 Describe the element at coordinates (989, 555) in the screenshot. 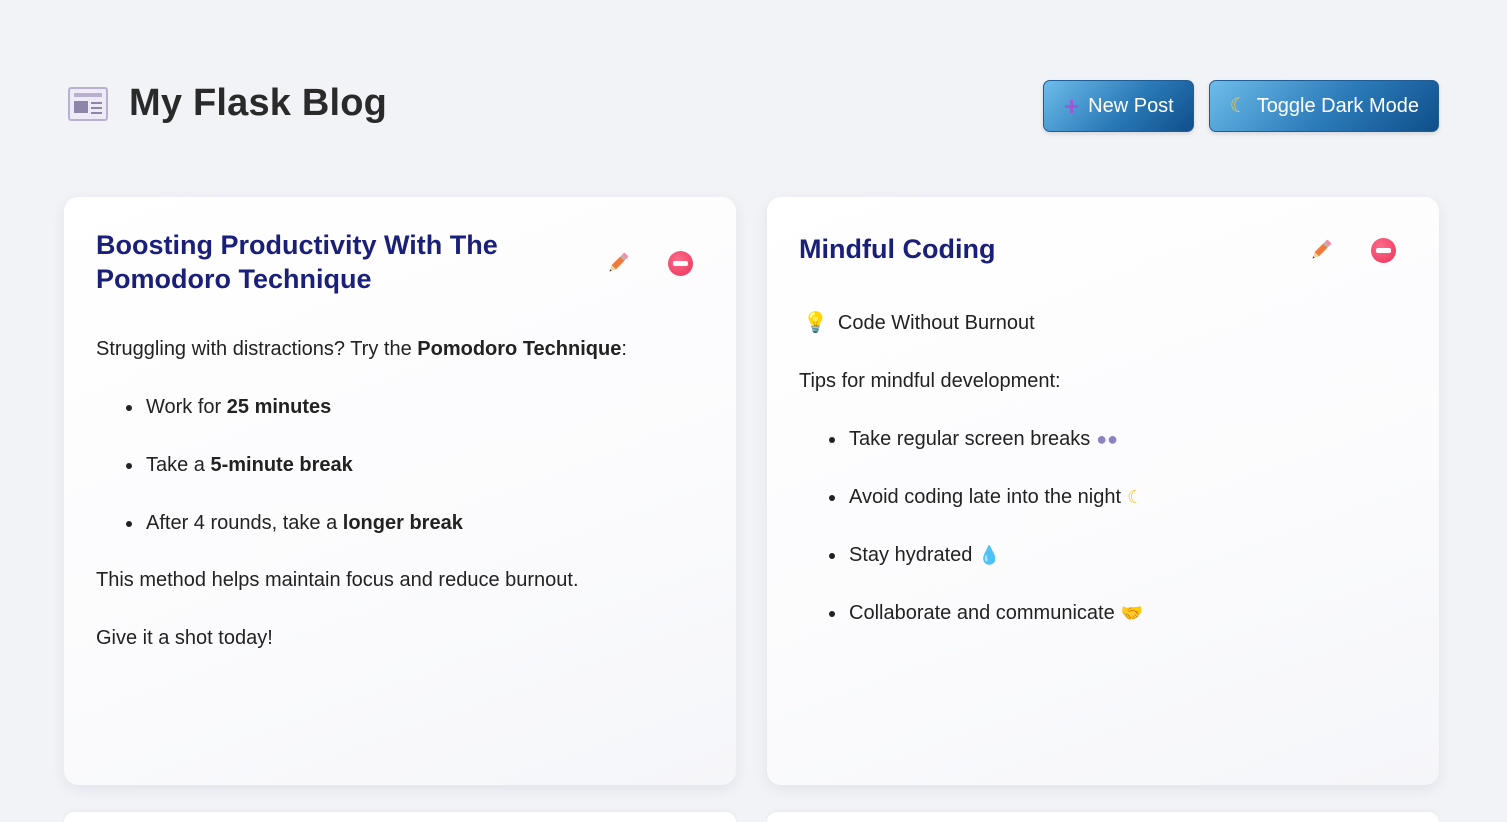

I see `droplet-icon: 💧` at that location.